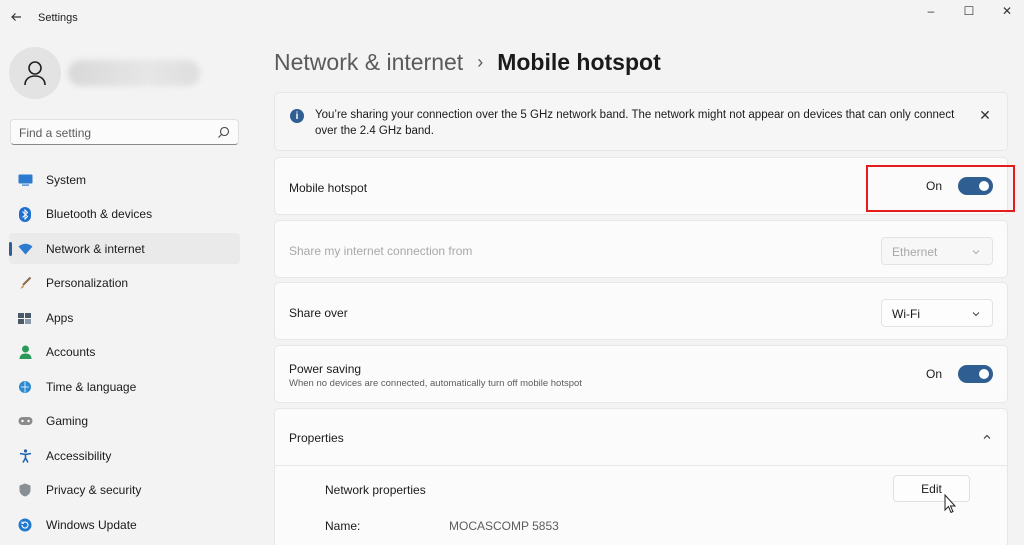 This screenshot has width=1024, height=545. Describe the element at coordinates (641, 311) in the screenshot. I see `share-over-row: Share over Wi-Fi` at that location.